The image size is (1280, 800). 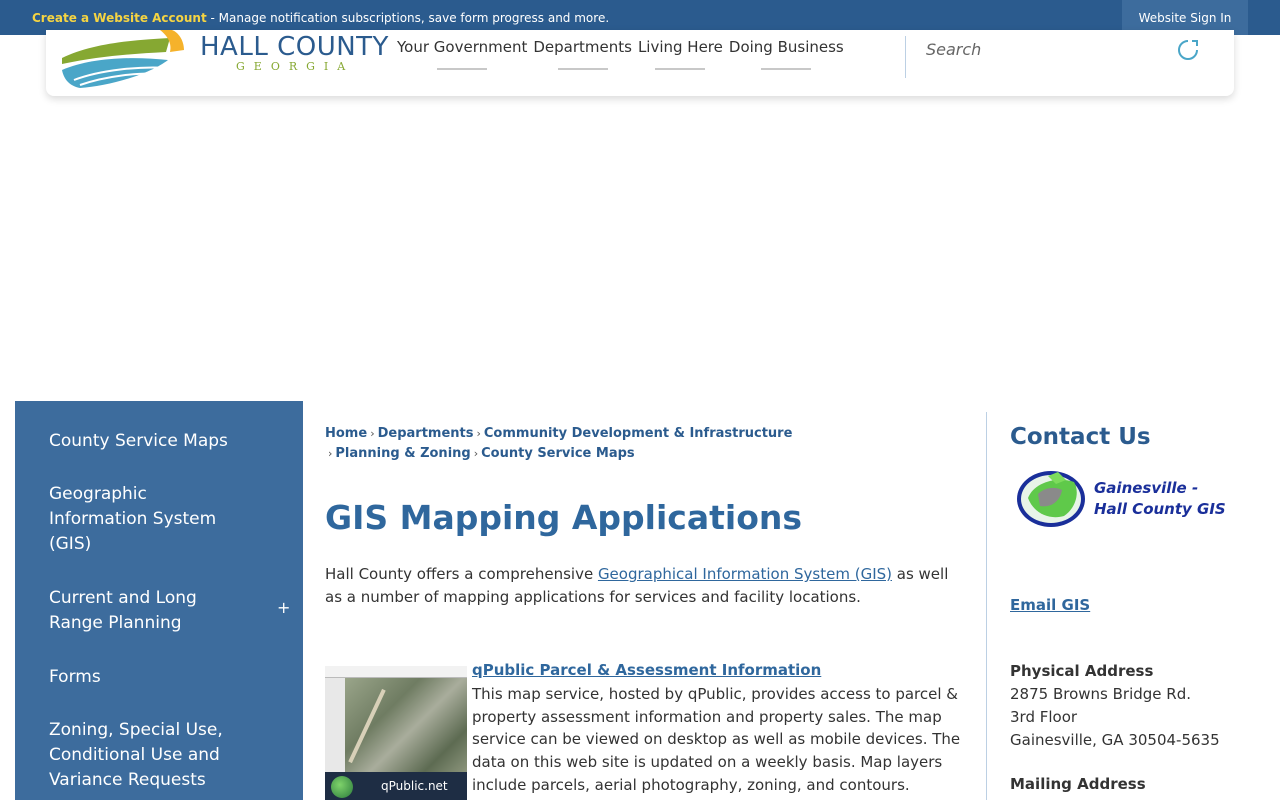 I want to click on breadcrumb-departments: Departments, so click(x=426, y=433).